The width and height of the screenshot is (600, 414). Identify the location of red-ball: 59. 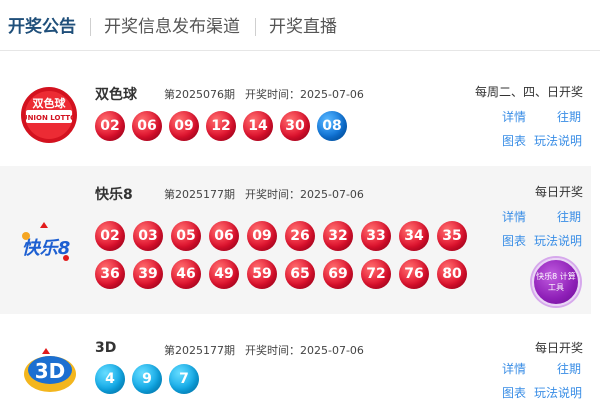
(262, 274).